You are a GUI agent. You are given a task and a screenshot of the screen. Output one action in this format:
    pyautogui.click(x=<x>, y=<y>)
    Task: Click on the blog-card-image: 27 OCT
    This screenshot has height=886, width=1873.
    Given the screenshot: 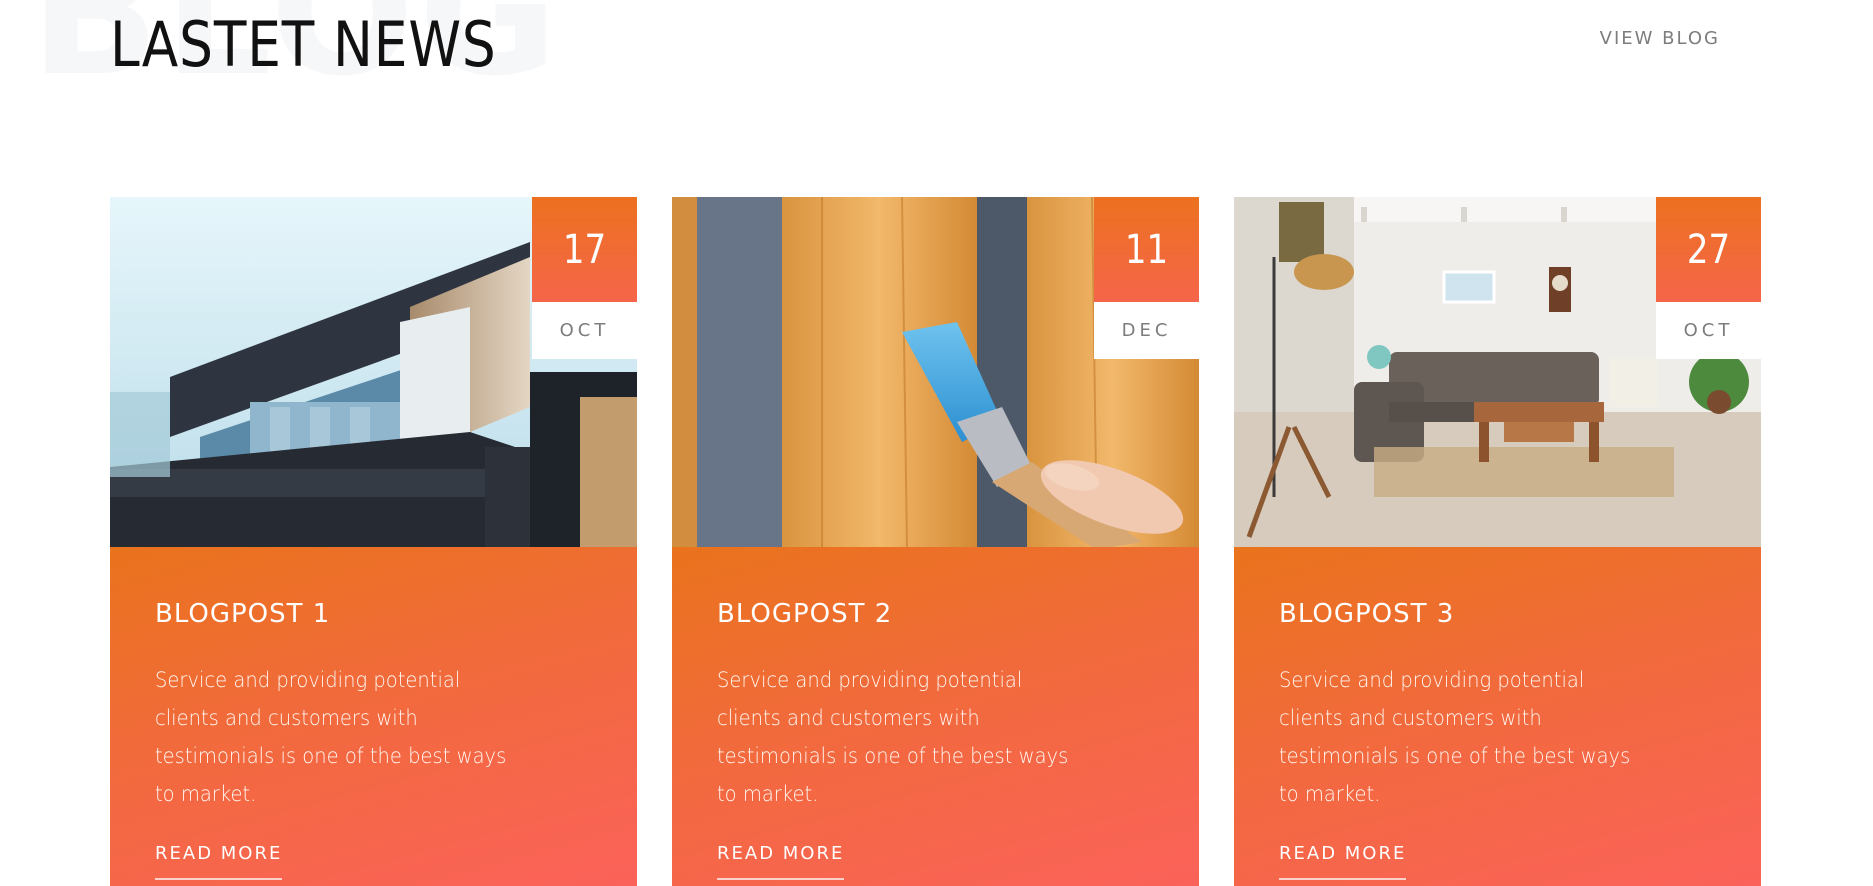 What is the action you would take?
    pyautogui.click(x=1497, y=372)
    